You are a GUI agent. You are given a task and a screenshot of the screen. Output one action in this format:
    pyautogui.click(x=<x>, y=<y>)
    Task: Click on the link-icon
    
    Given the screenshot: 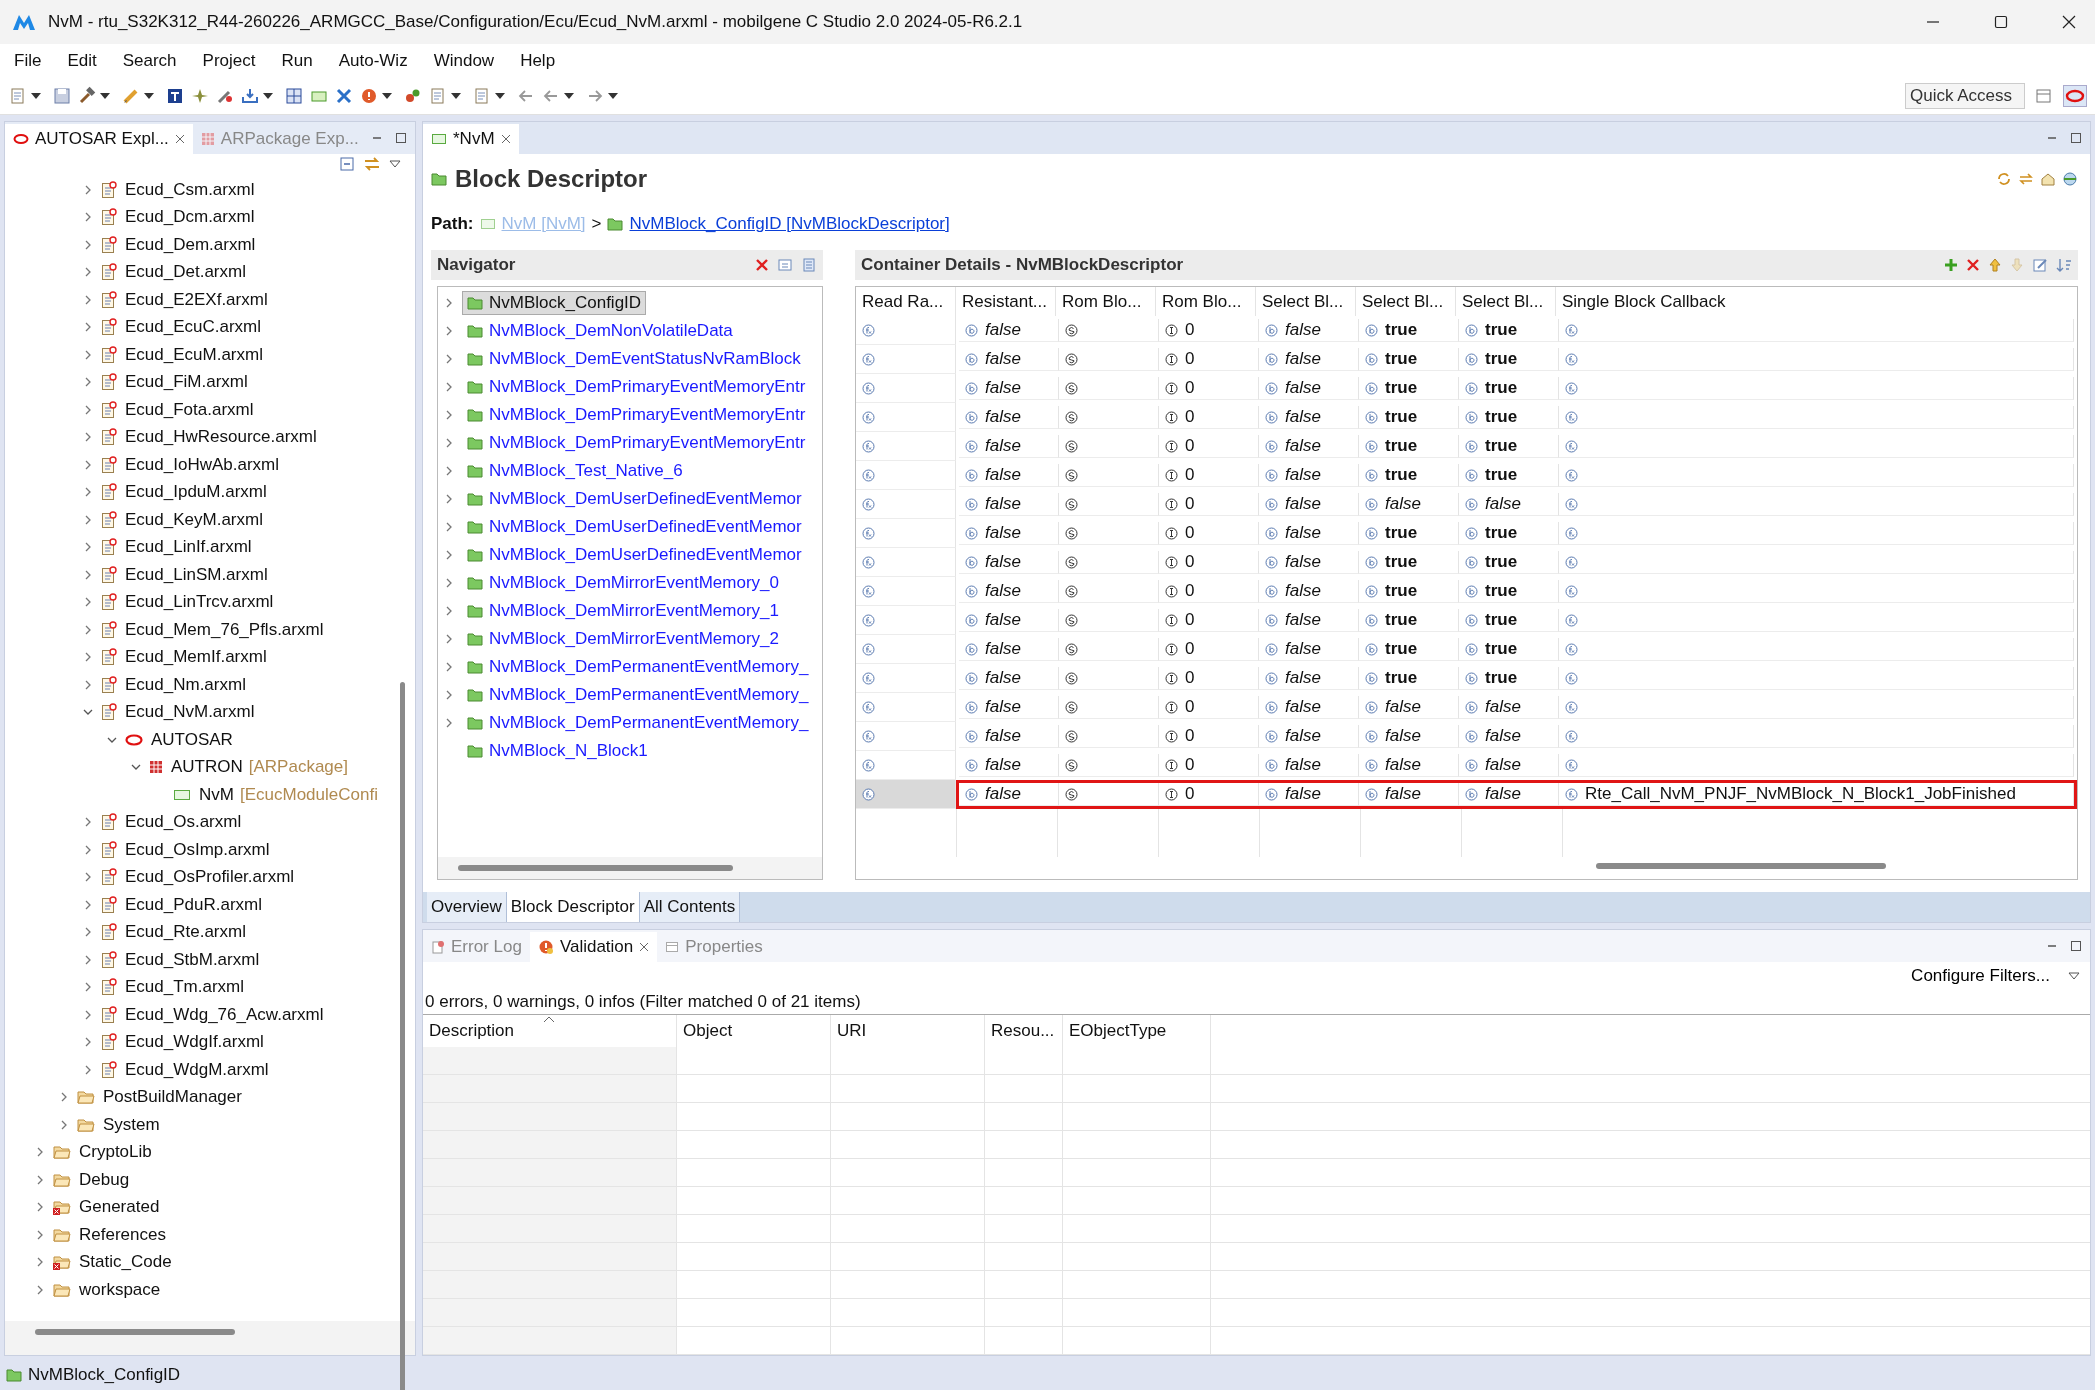 What is the action you would take?
    pyautogui.click(x=372, y=164)
    